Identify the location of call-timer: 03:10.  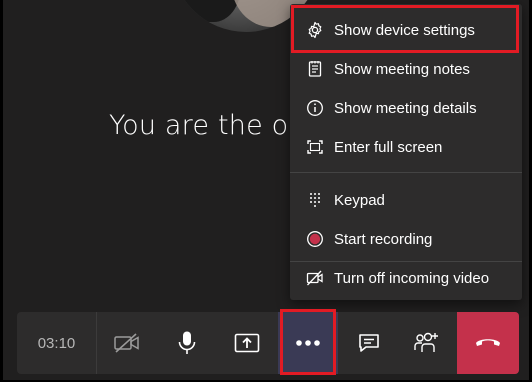
(57, 343).